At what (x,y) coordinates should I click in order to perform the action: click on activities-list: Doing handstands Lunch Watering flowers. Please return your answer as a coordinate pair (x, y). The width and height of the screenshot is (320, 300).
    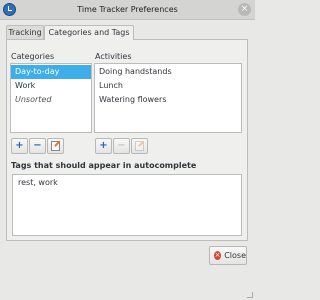
    Looking at the image, I should click on (168, 98).